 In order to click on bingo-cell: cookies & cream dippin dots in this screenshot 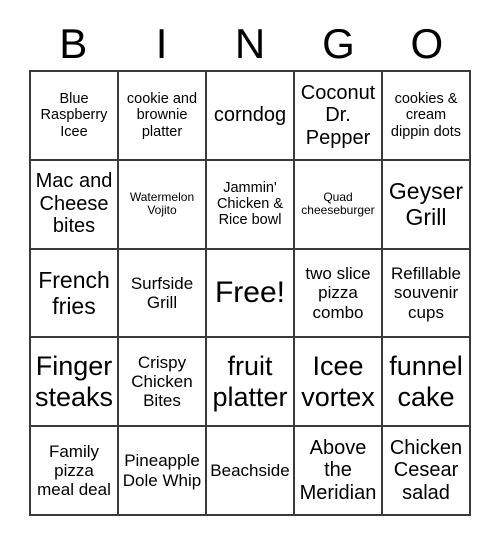, I will do `click(427, 116)`.